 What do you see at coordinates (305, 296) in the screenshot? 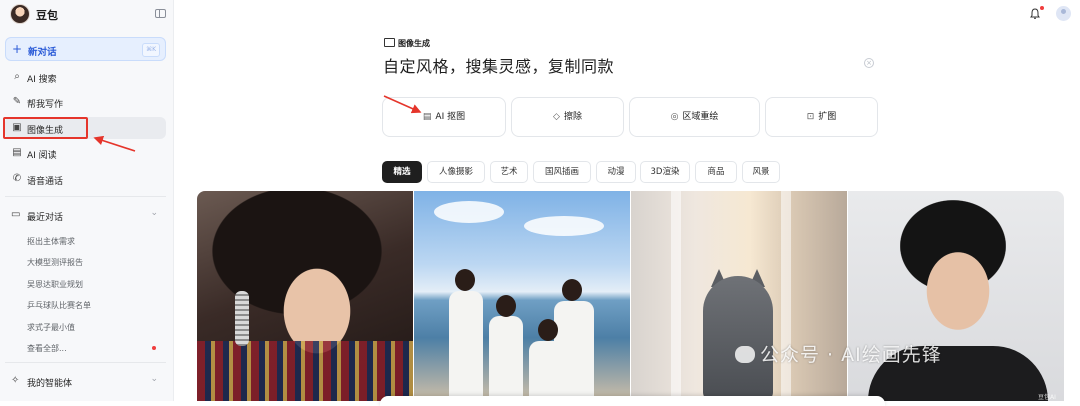
I see `gallery-image-portrait-girl` at bounding box center [305, 296].